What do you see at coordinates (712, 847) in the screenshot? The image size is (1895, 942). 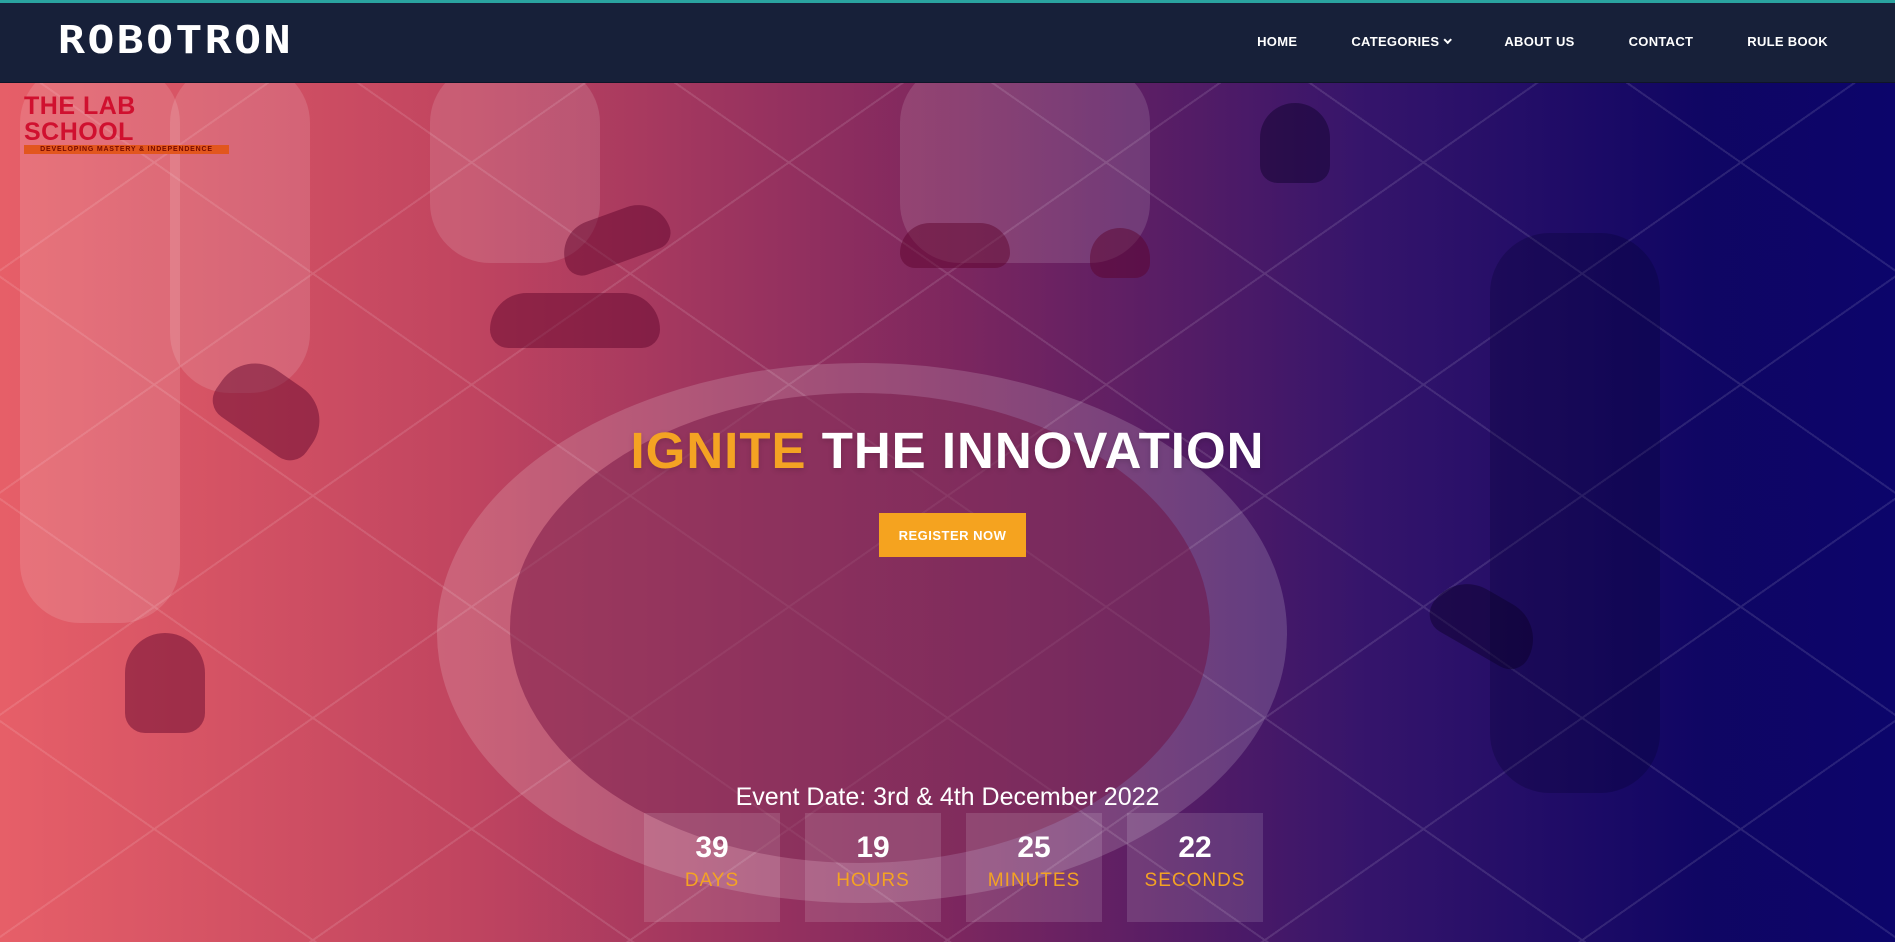 I see `countdown-value: 39` at bounding box center [712, 847].